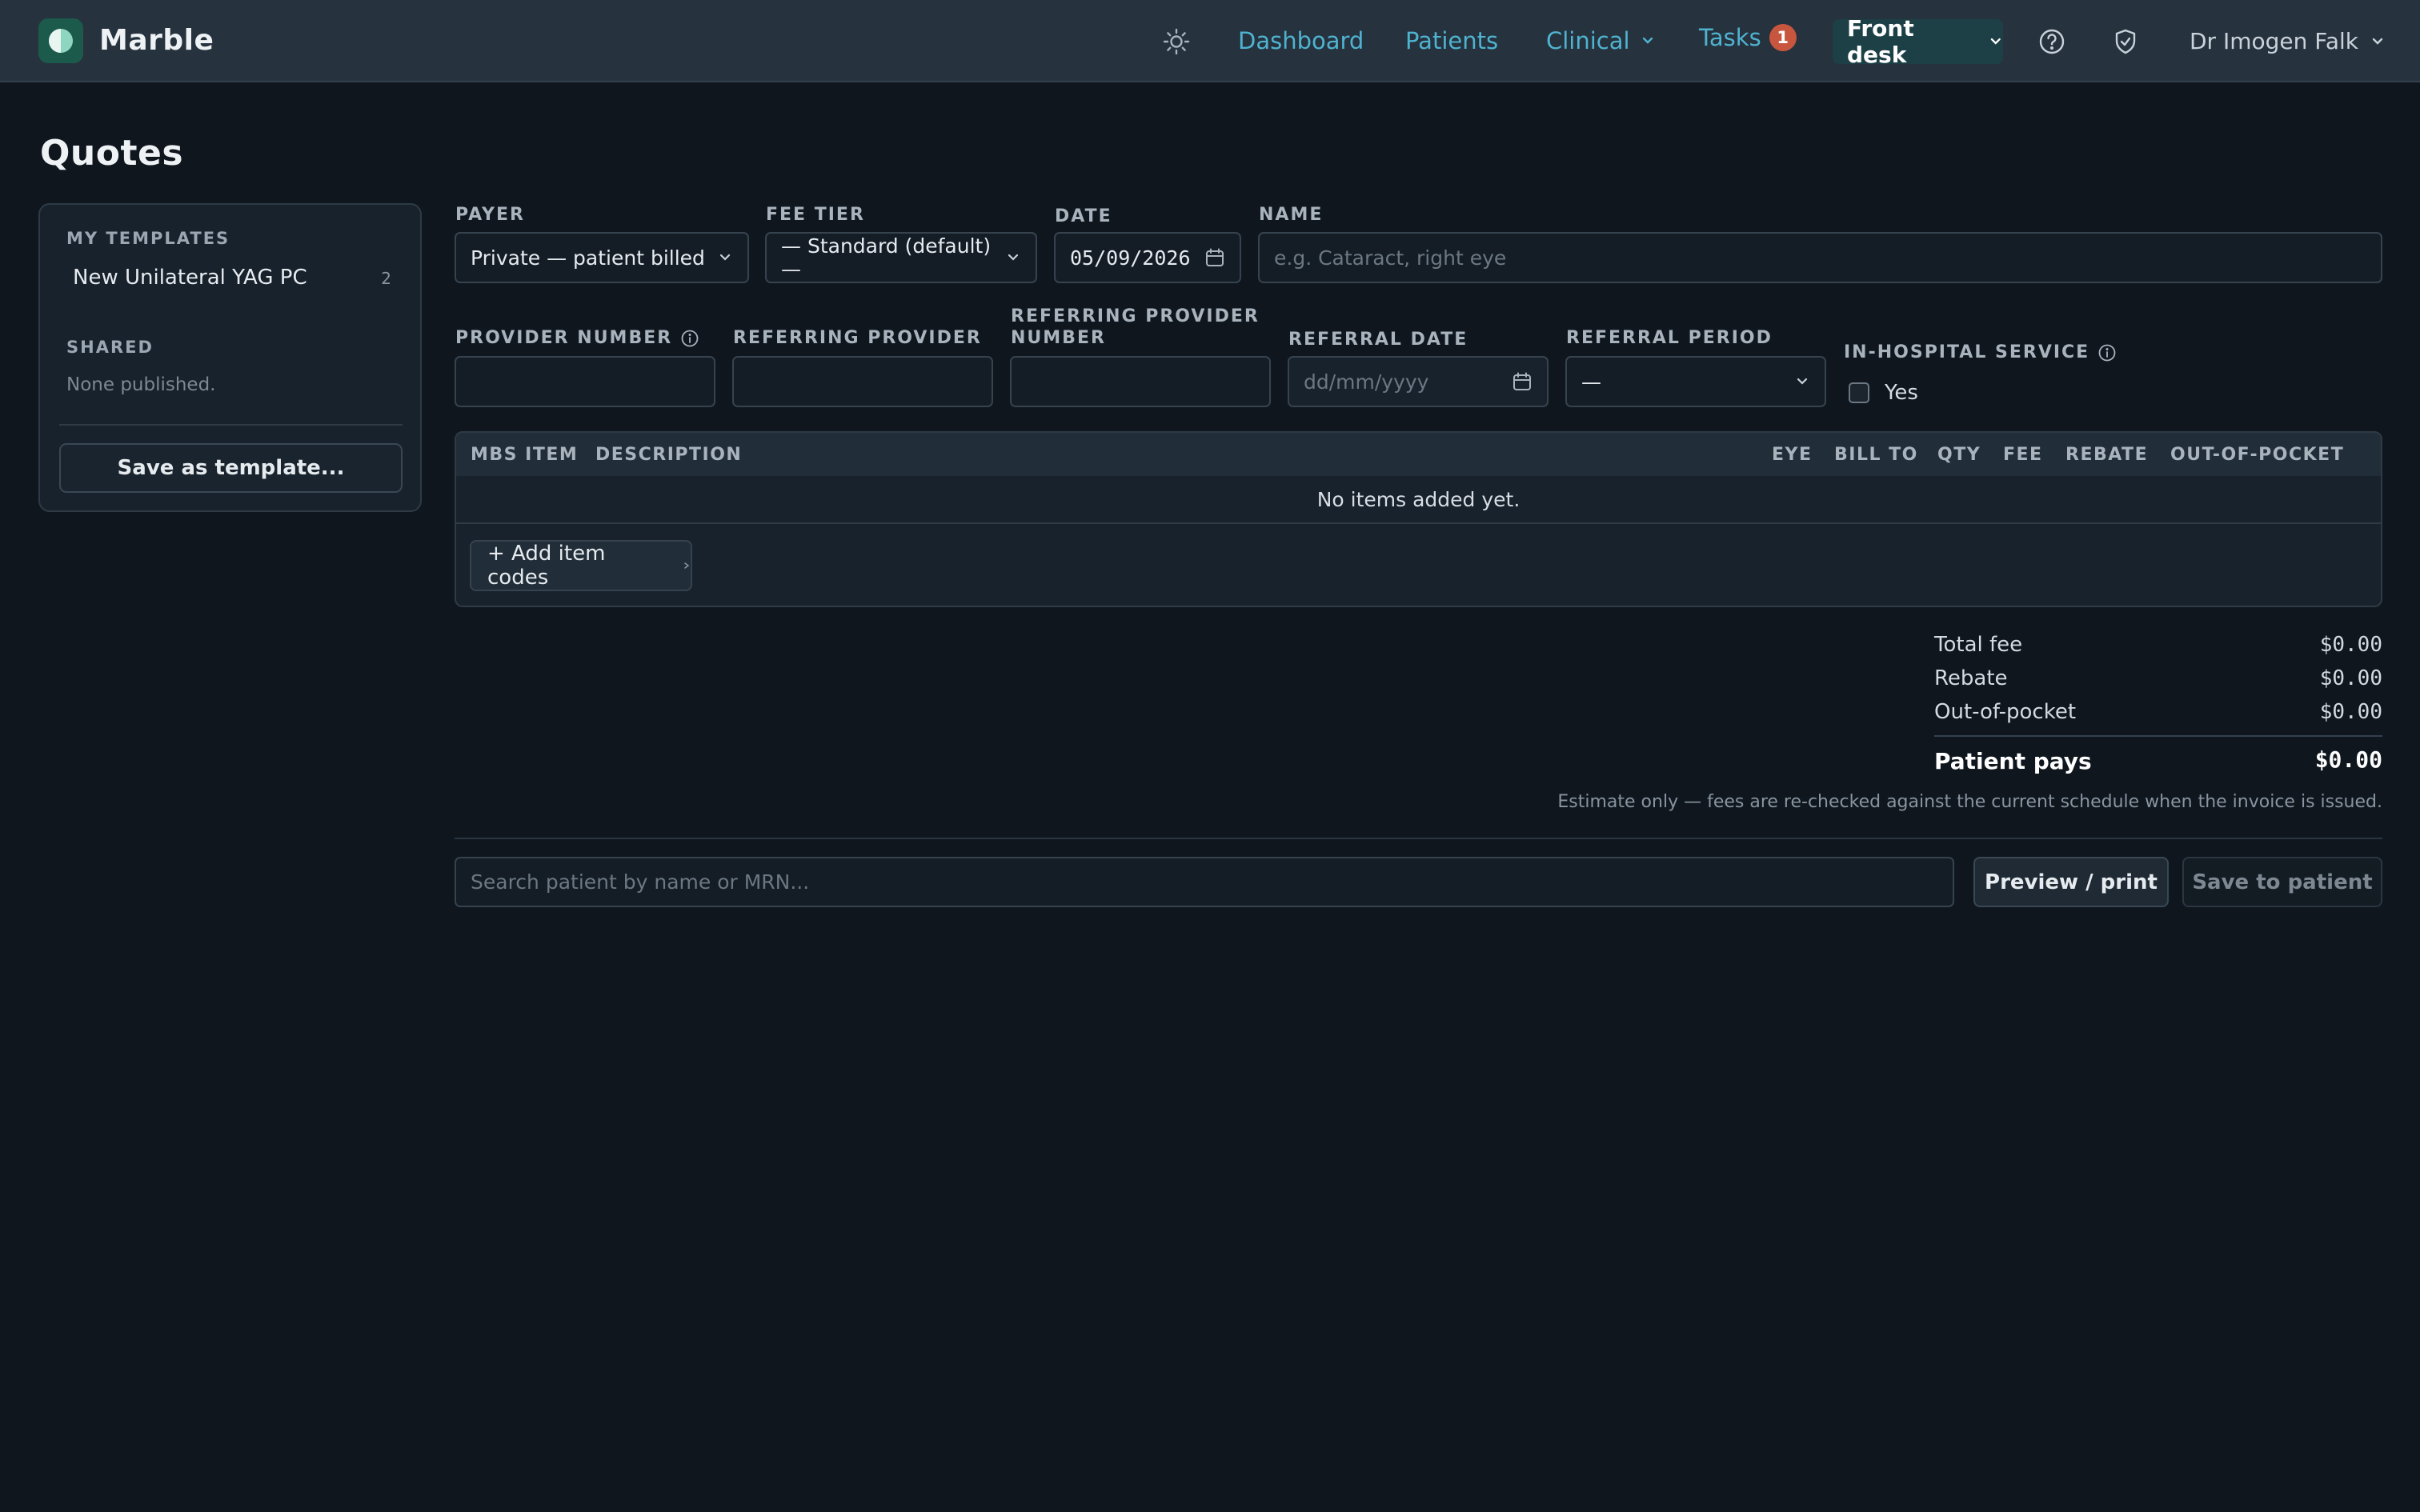 The image size is (2420, 1512). I want to click on quote-name-input: e.g. Cataract, right eye, so click(1820, 257).